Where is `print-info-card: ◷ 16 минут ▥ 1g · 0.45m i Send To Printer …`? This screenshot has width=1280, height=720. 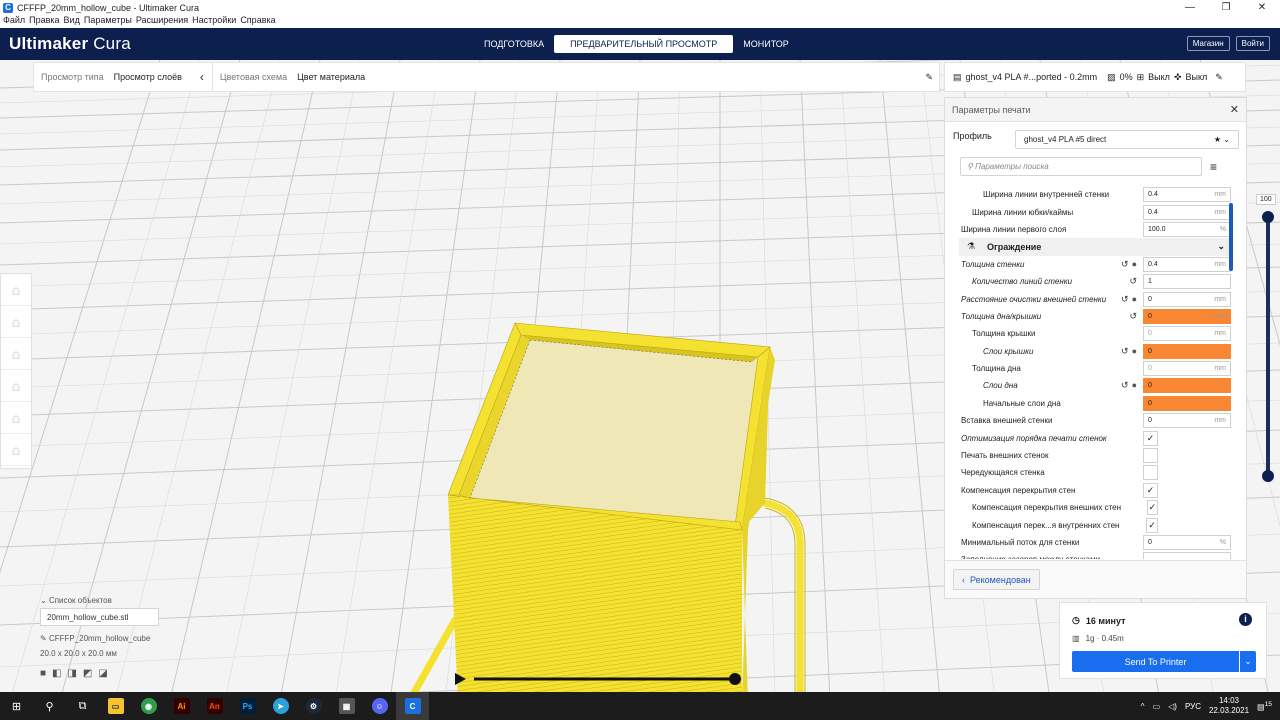 print-info-card: ◷ 16 минут ▥ 1g · 0.45m i Send To Printer … is located at coordinates (1163, 640).